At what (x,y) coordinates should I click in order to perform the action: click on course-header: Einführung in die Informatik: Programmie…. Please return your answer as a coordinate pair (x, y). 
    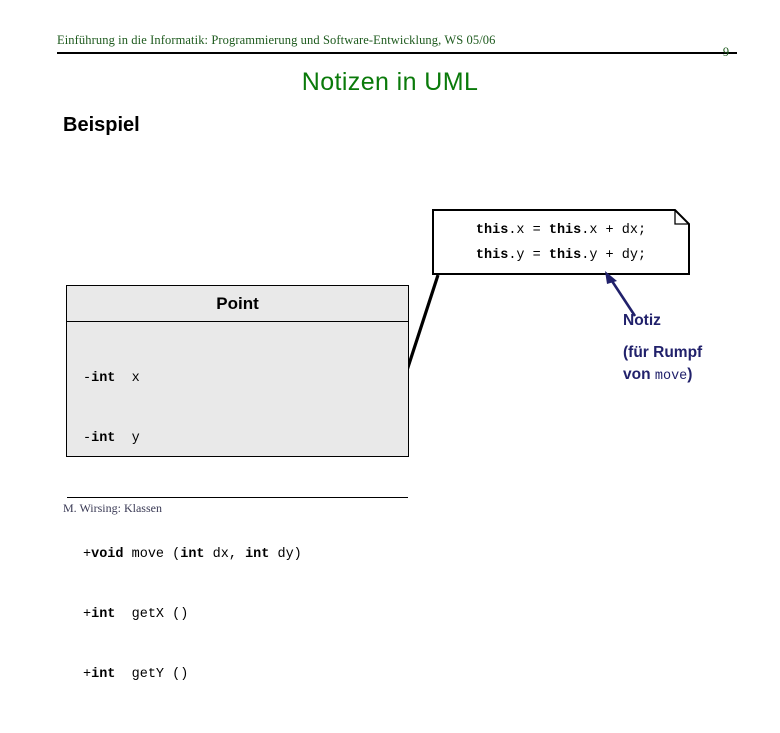
    Looking at the image, I should click on (276, 40).